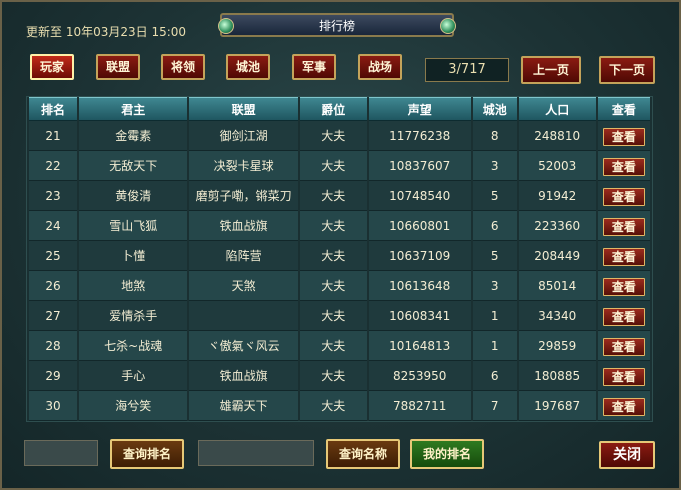  What do you see at coordinates (494, 166) in the screenshot?
I see `cities-cell: 3` at bounding box center [494, 166].